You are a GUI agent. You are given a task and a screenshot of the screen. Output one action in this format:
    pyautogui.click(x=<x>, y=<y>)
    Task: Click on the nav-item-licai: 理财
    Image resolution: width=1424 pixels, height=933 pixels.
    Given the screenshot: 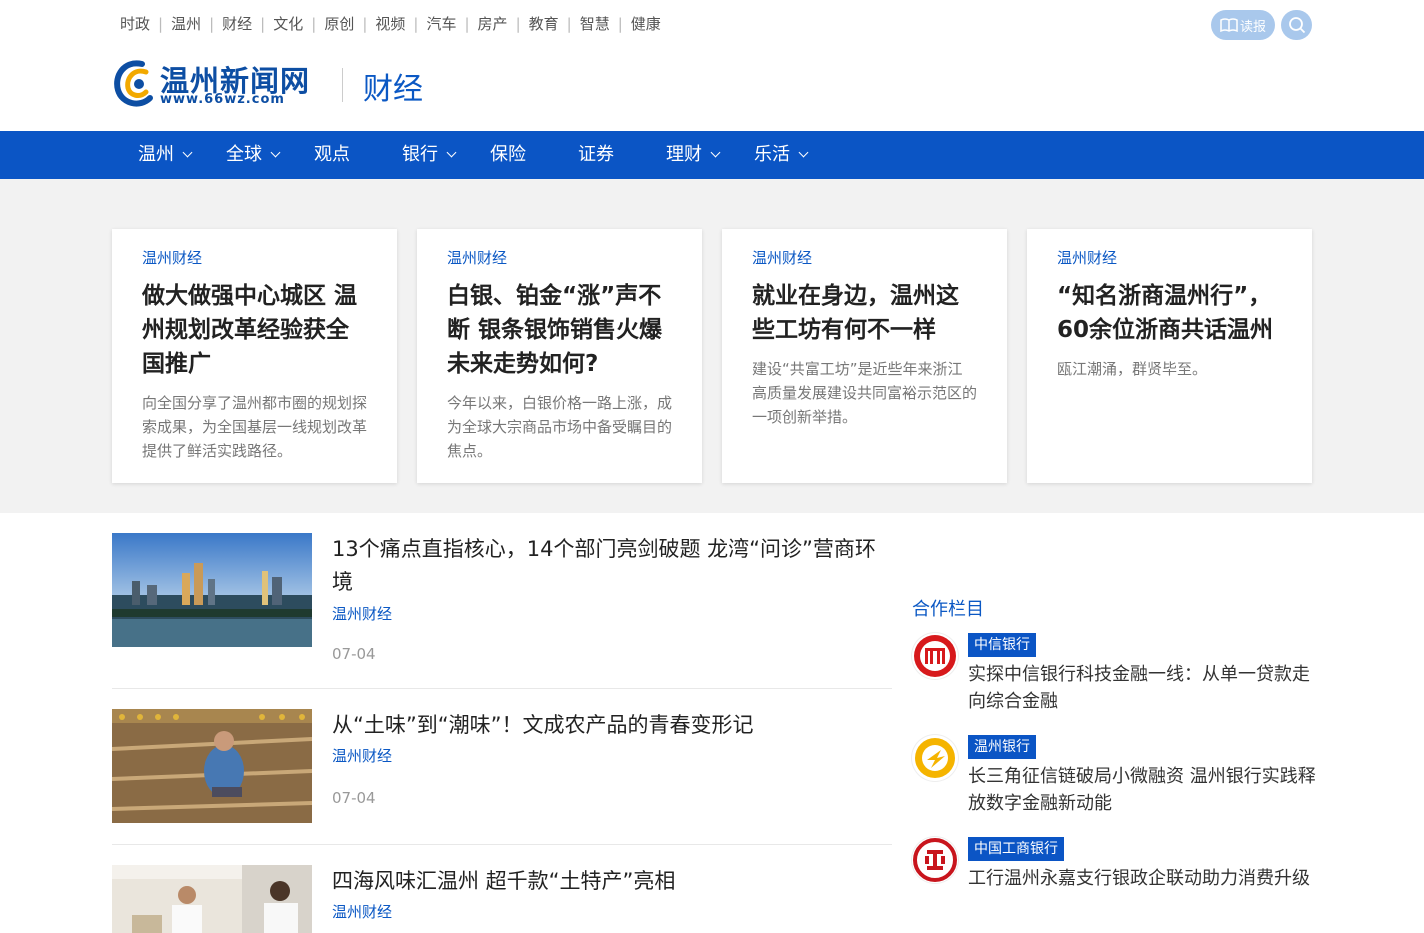 What is the action you would take?
    pyautogui.click(x=710, y=155)
    